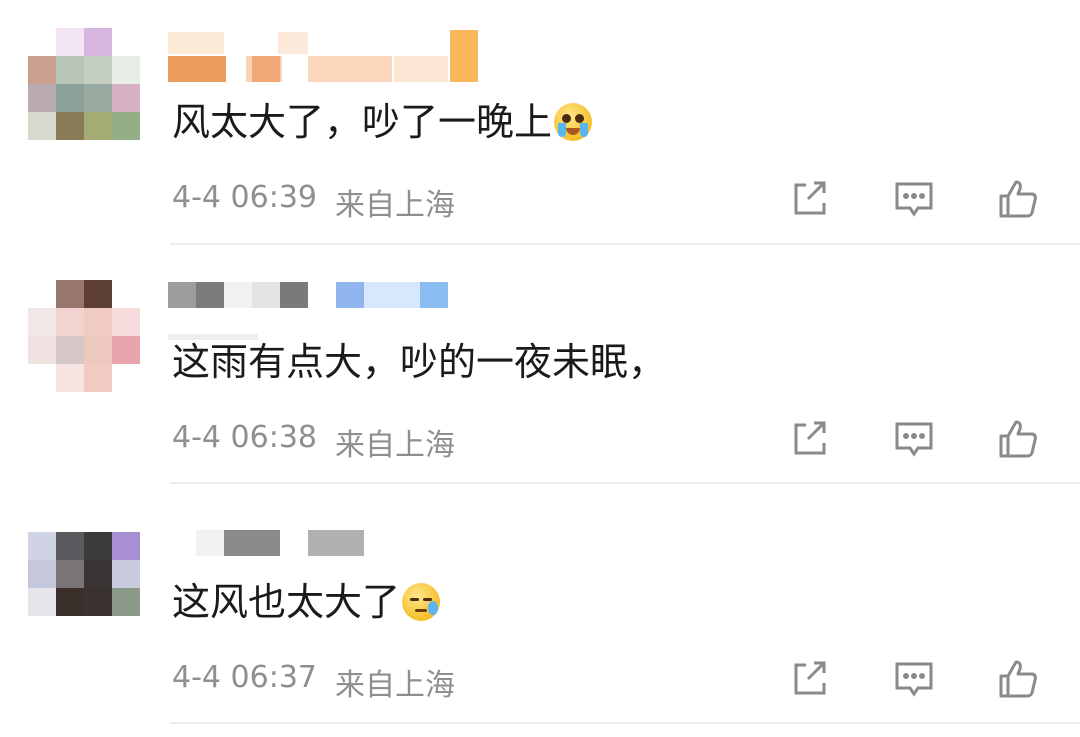 This screenshot has width=1080, height=737. What do you see at coordinates (419, 362) in the screenshot?
I see `comment-text: 这雨有点大，吵的一夜未眠，` at bounding box center [419, 362].